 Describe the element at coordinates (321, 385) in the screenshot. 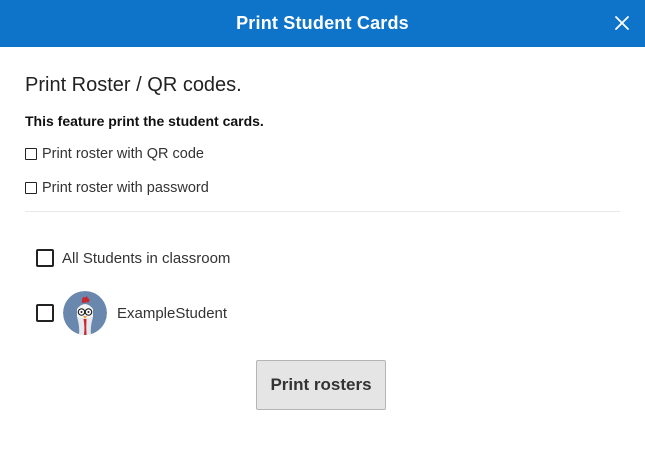

I see `print-rosters-button: Print rosters` at that location.